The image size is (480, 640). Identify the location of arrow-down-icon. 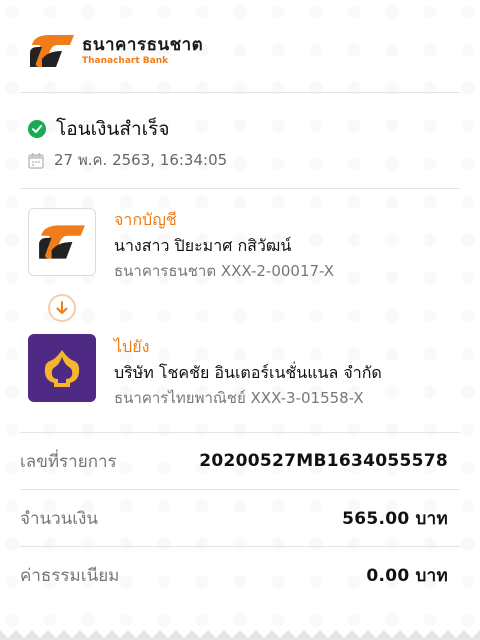
(62, 308).